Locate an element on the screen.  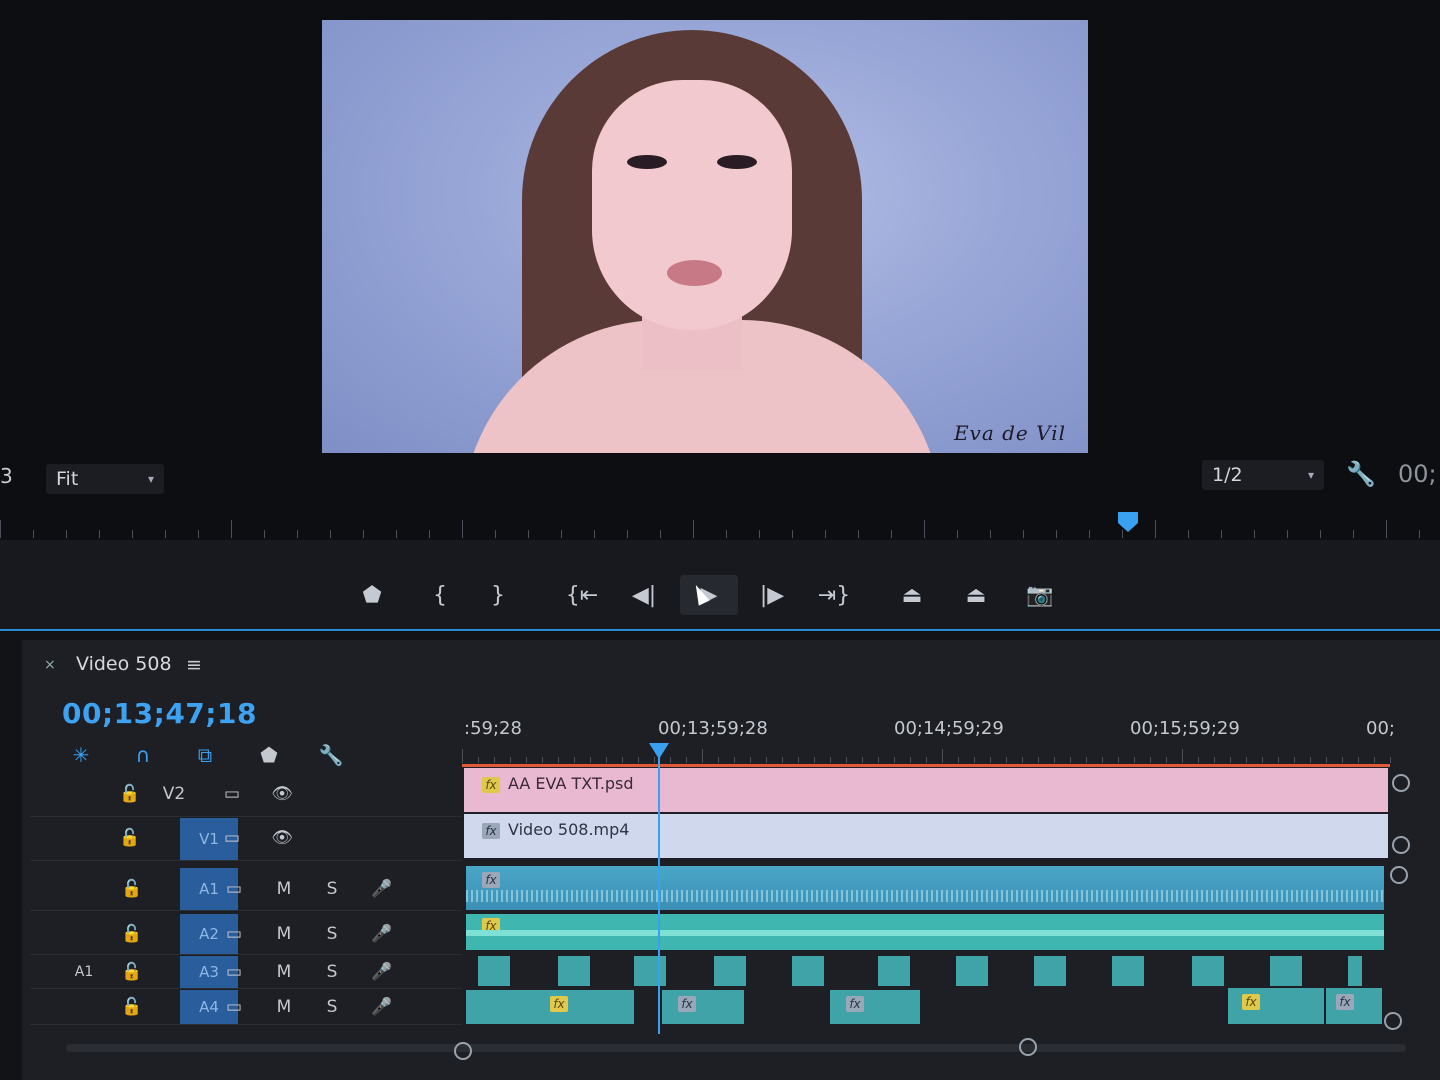
clip-video-508: fx Video 508.mp4 is located at coordinates (926, 836).